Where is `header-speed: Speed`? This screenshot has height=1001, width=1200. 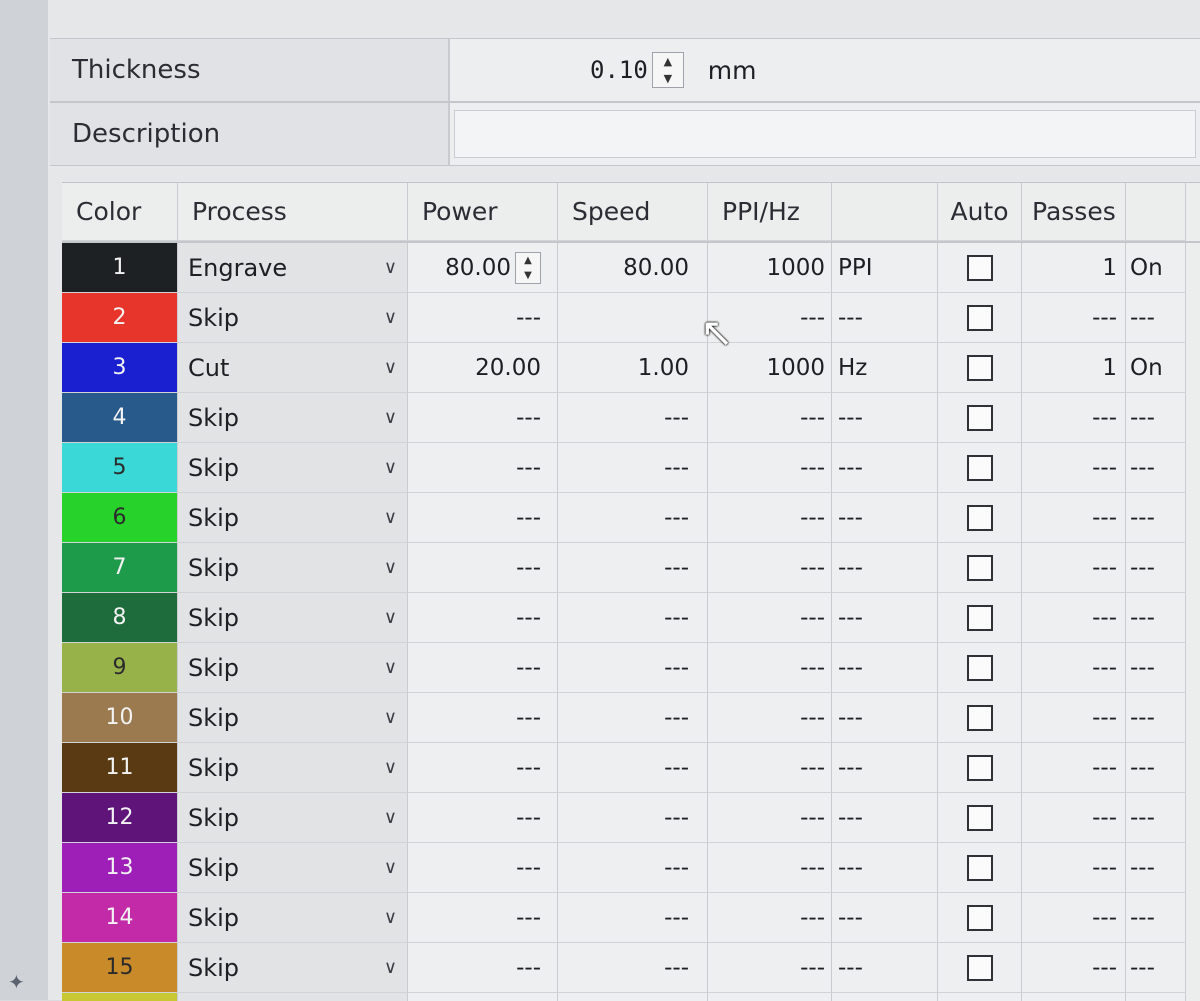 header-speed: Speed is located at coordinates (633, 212).